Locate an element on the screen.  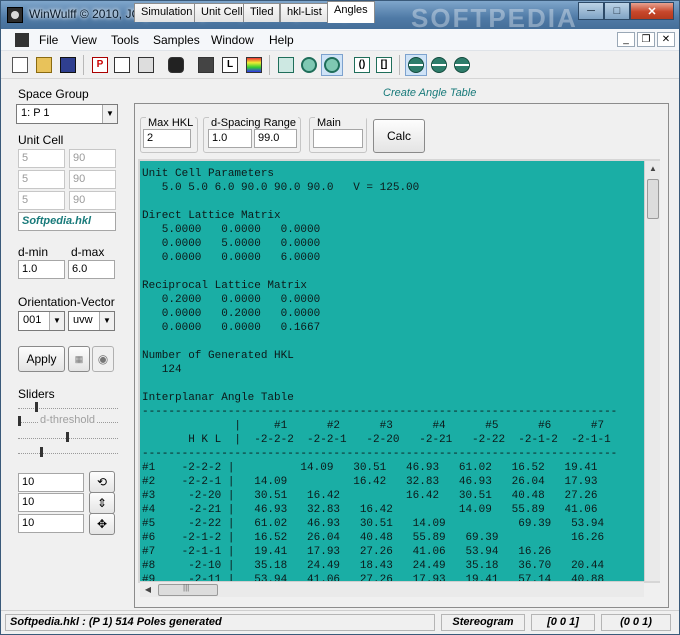
rotate-y-icon: ⇕ is located at coordinates (102, 503).